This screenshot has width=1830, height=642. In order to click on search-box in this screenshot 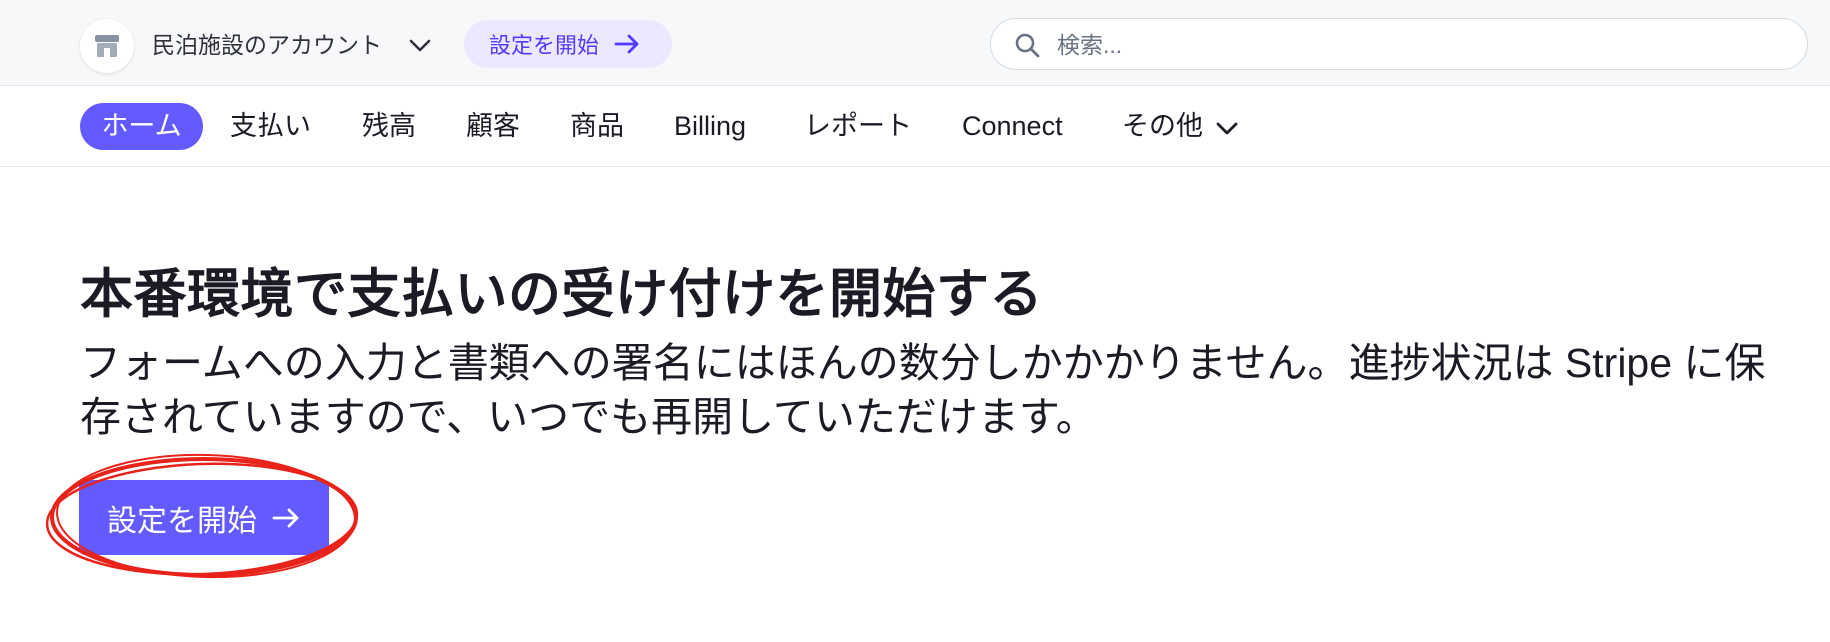, I will do `click(1399, 44)`.